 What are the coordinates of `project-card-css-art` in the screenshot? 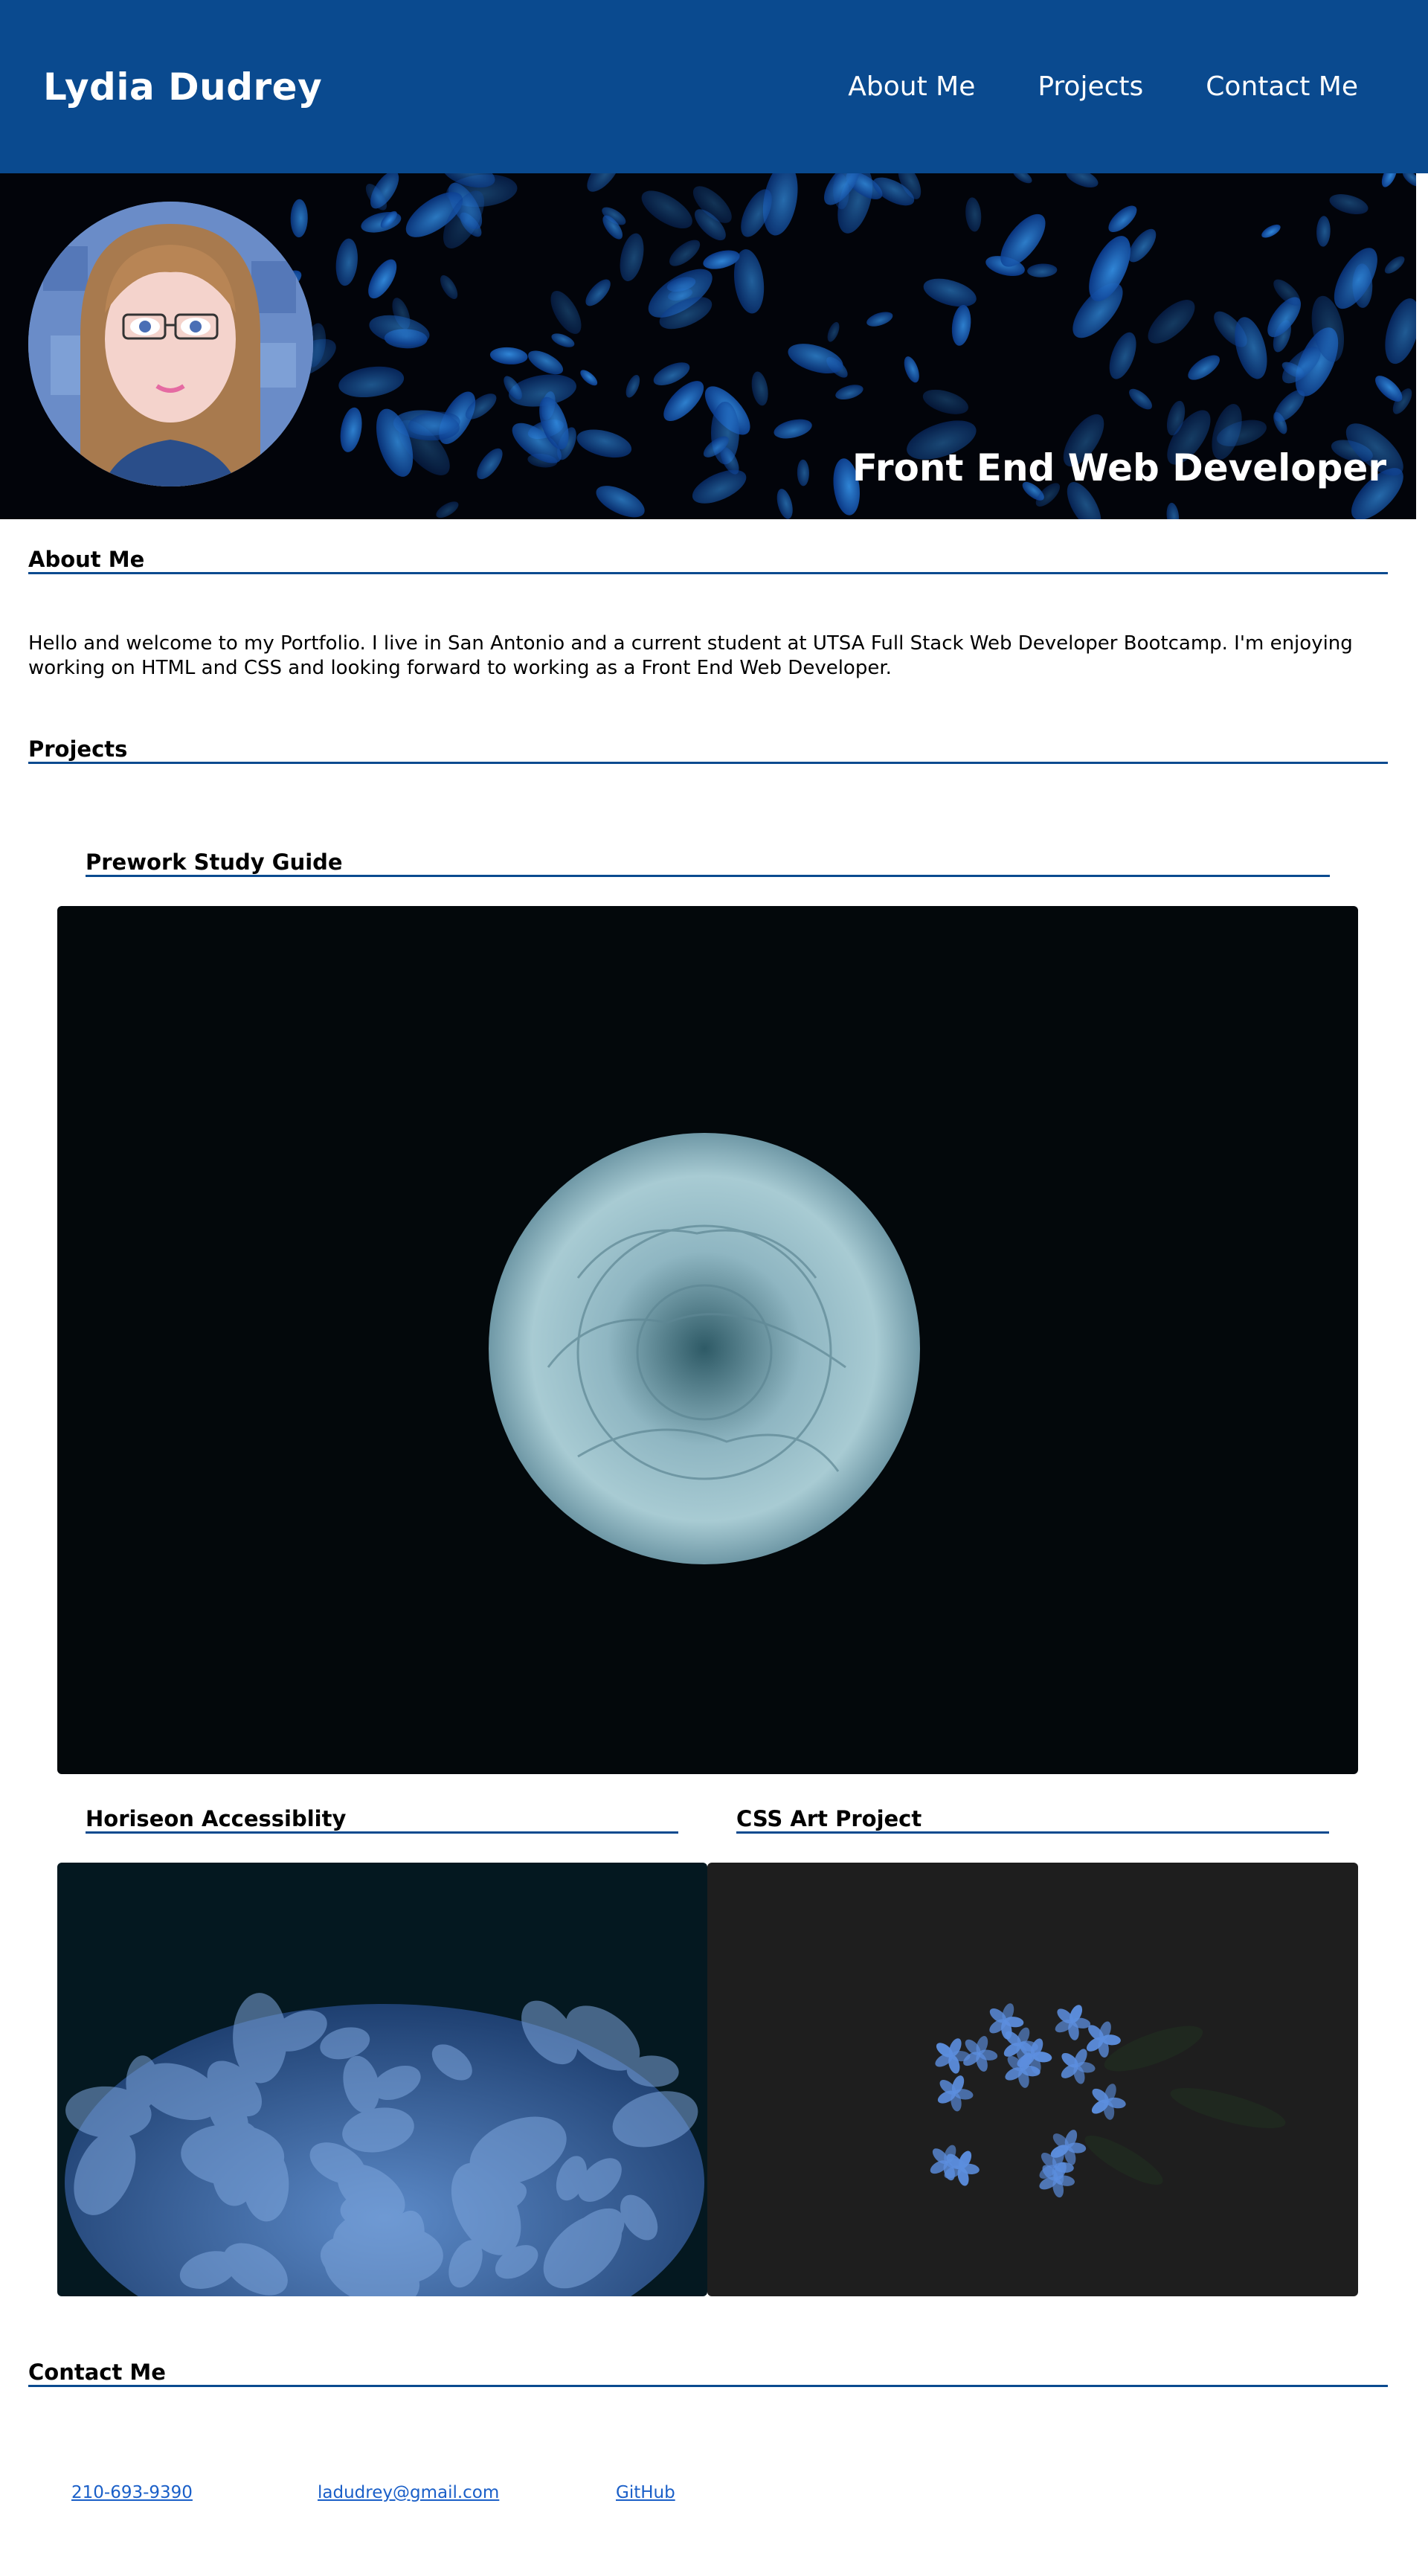 It's located at (1032, 2079).